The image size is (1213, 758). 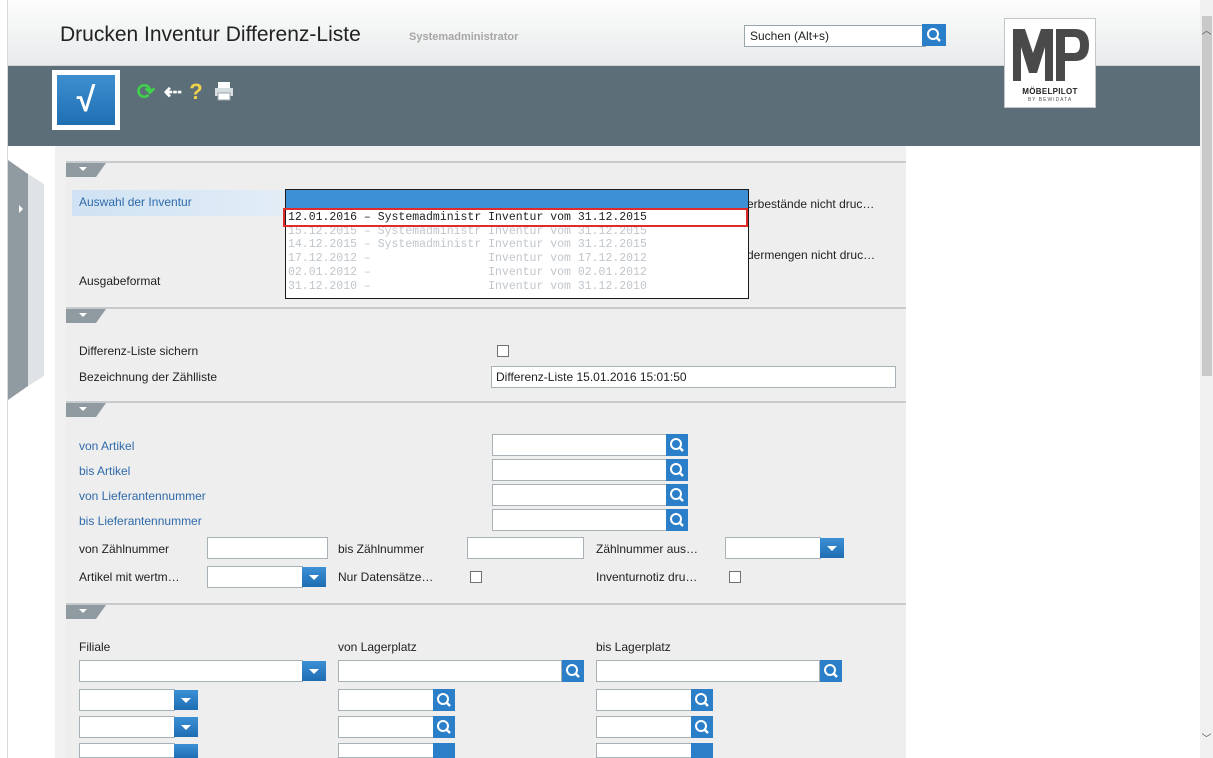 I want to click on refresh-icon: ⟳, so click(x=146, y=92).